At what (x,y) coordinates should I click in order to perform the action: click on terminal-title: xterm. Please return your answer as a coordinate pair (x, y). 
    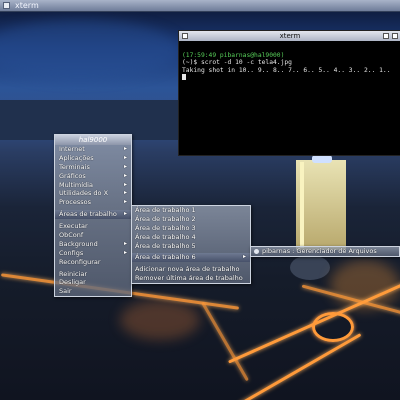
    Looking at the image, I should click on (290, 36).